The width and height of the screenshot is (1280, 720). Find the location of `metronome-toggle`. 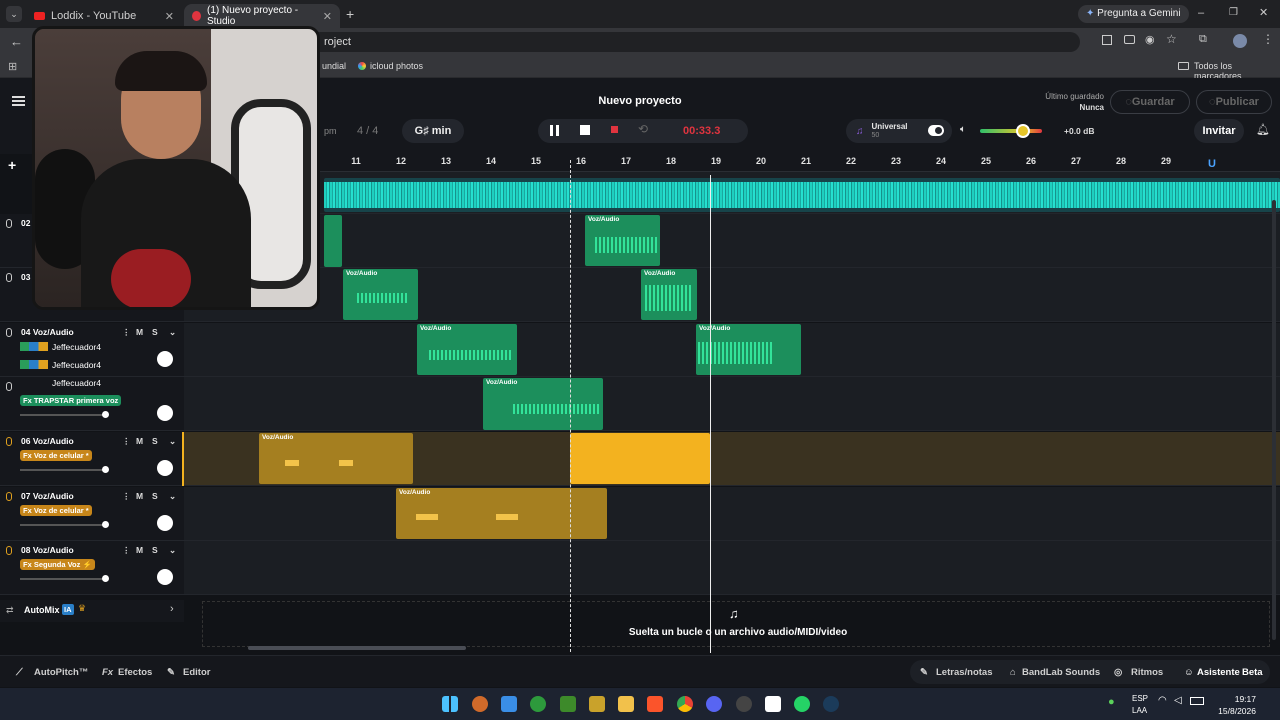

metronome-toggle is located at coordinates (936, 130).